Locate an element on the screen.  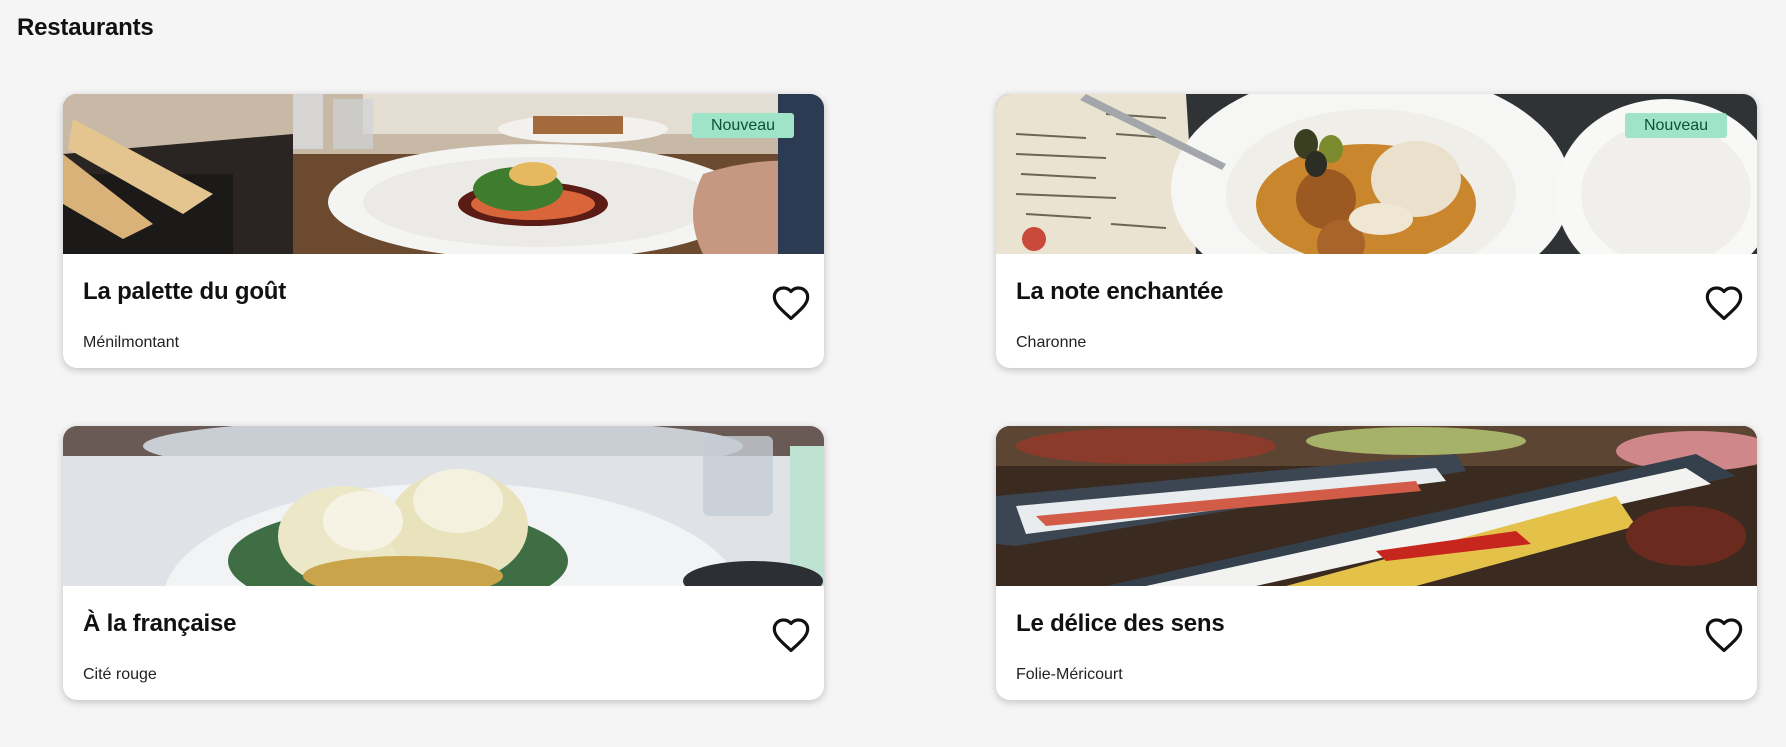
restaurant-name: La palette du goût is located at coordinates (185, 291).